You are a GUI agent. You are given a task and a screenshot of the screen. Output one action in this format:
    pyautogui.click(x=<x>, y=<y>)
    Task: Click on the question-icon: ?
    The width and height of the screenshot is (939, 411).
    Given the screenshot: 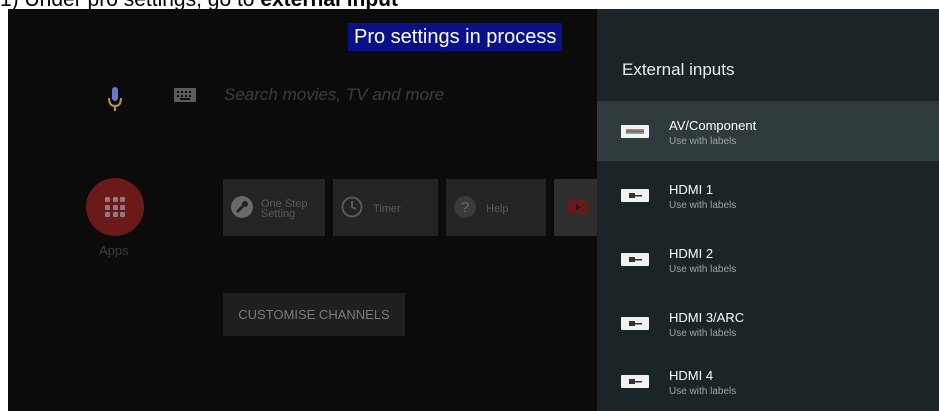 What is the action you would take?
    pyautogui.click(x=465, y=207)
    